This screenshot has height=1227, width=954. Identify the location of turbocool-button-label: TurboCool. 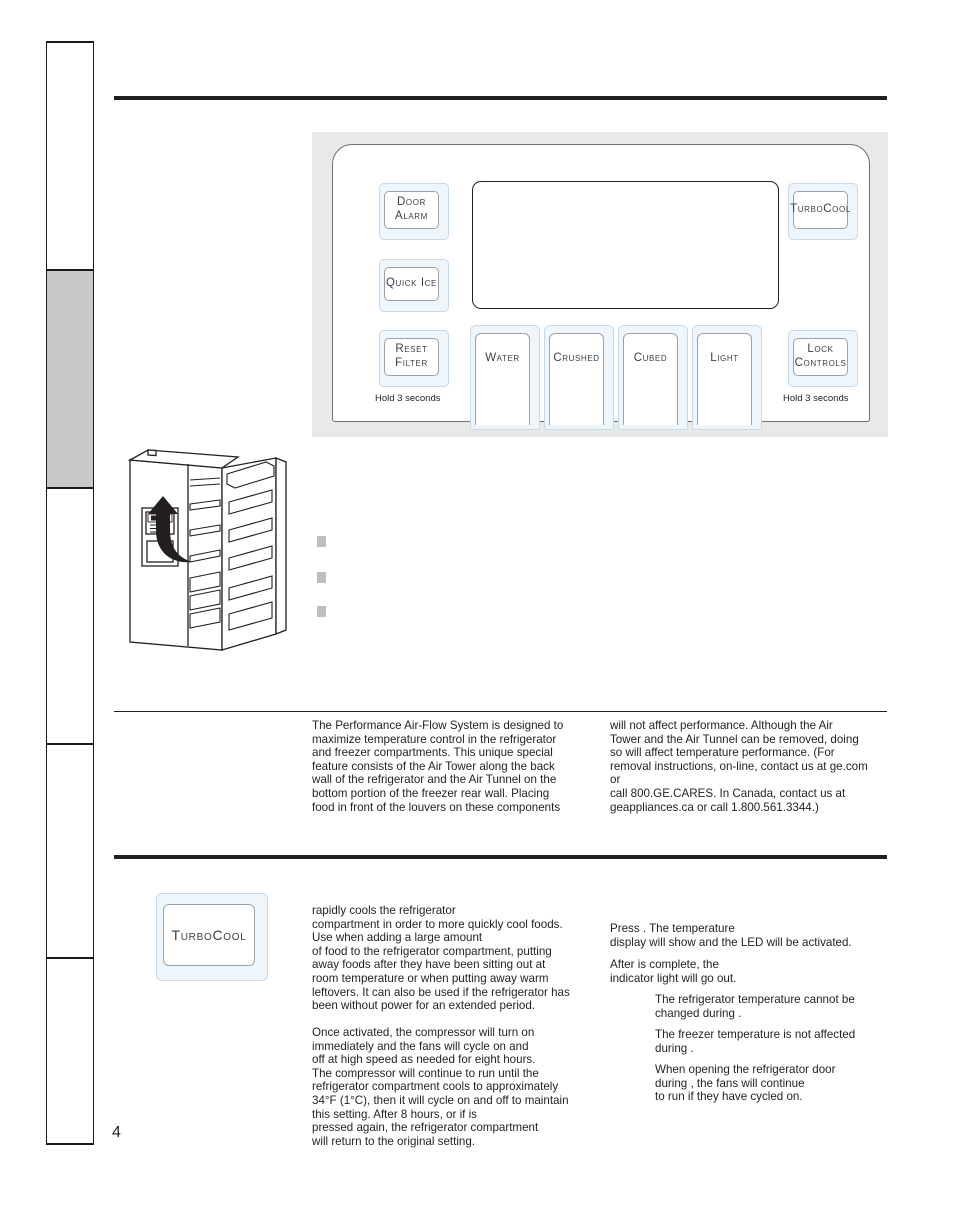
(820, 209).